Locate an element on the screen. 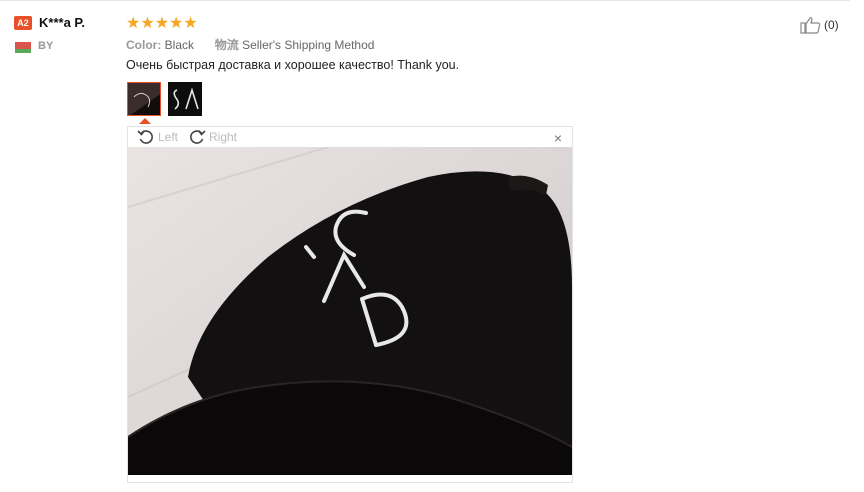 This screenshot has width=864, height=492. color-value: Black is located at coordinates (179, 45).